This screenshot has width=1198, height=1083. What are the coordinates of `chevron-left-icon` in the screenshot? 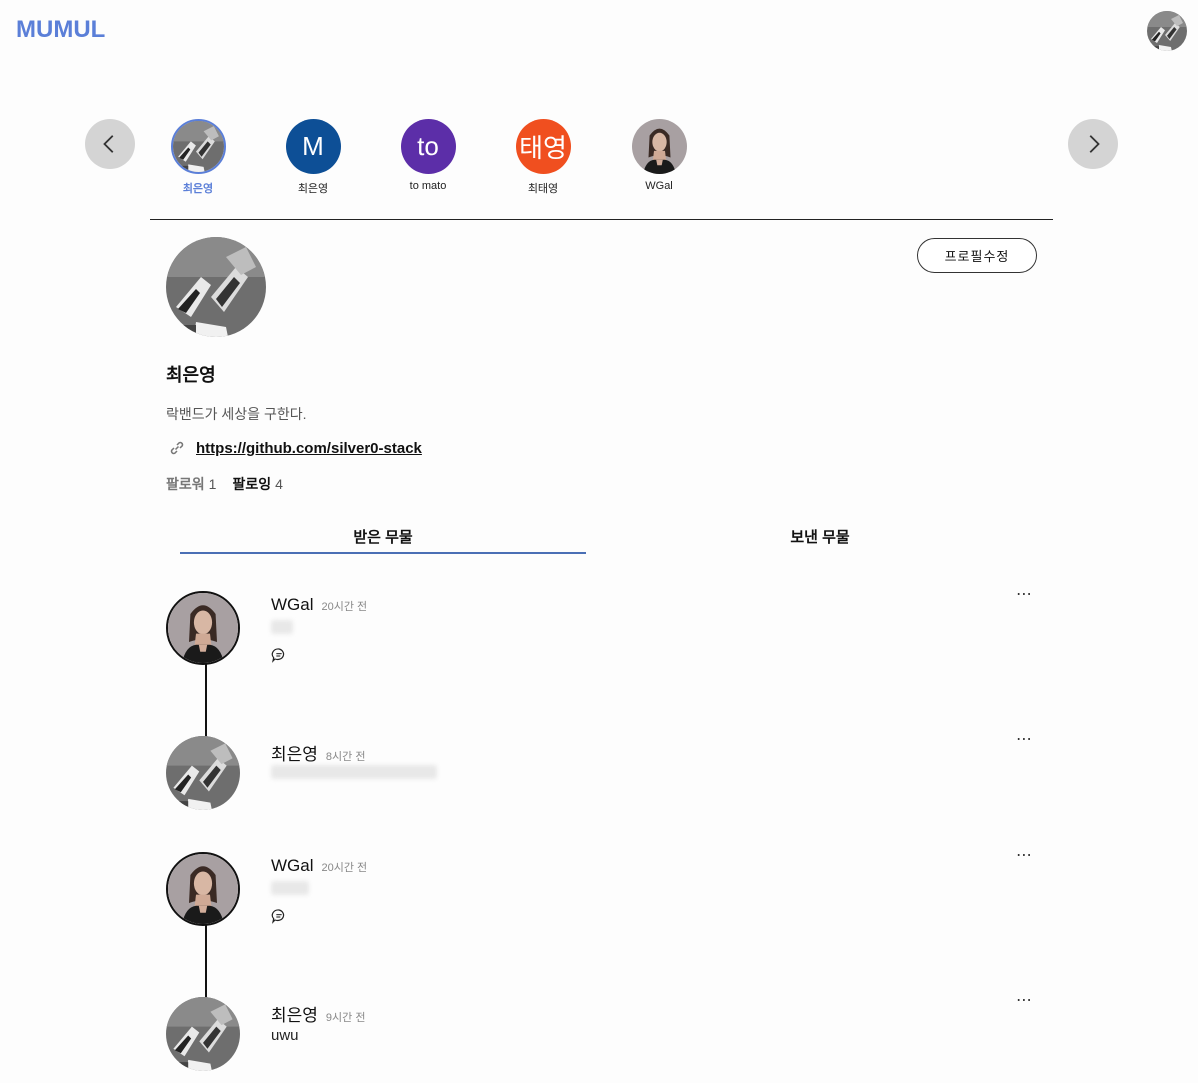 It's located at (108, 144).